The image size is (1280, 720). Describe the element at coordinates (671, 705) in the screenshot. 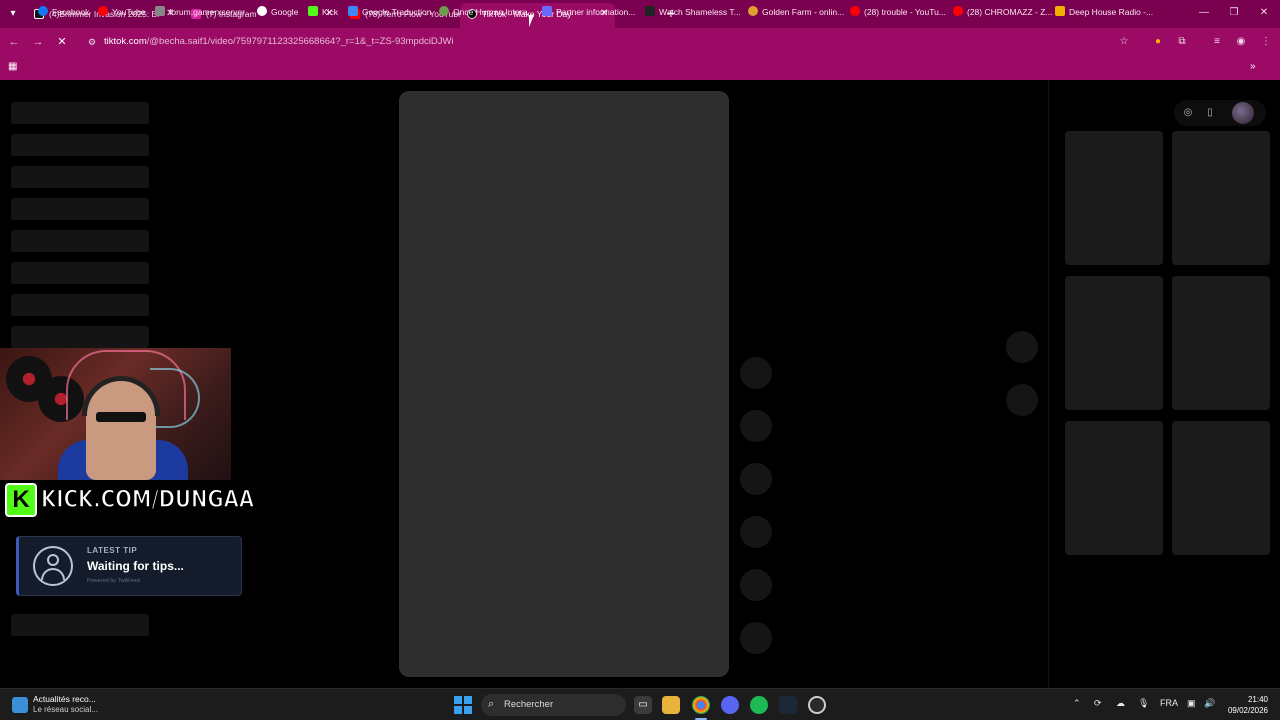

I see `file-explorer-icon` at that location.